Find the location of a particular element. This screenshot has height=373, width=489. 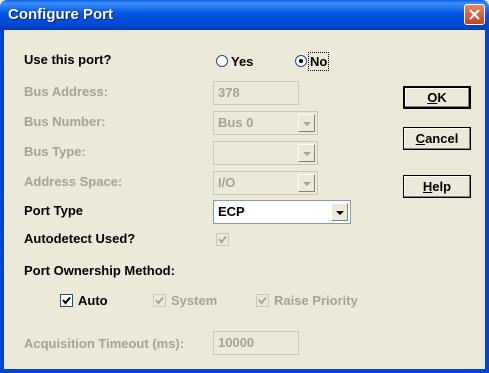

port-type-value: ECP is located at coordinates (231, 211).